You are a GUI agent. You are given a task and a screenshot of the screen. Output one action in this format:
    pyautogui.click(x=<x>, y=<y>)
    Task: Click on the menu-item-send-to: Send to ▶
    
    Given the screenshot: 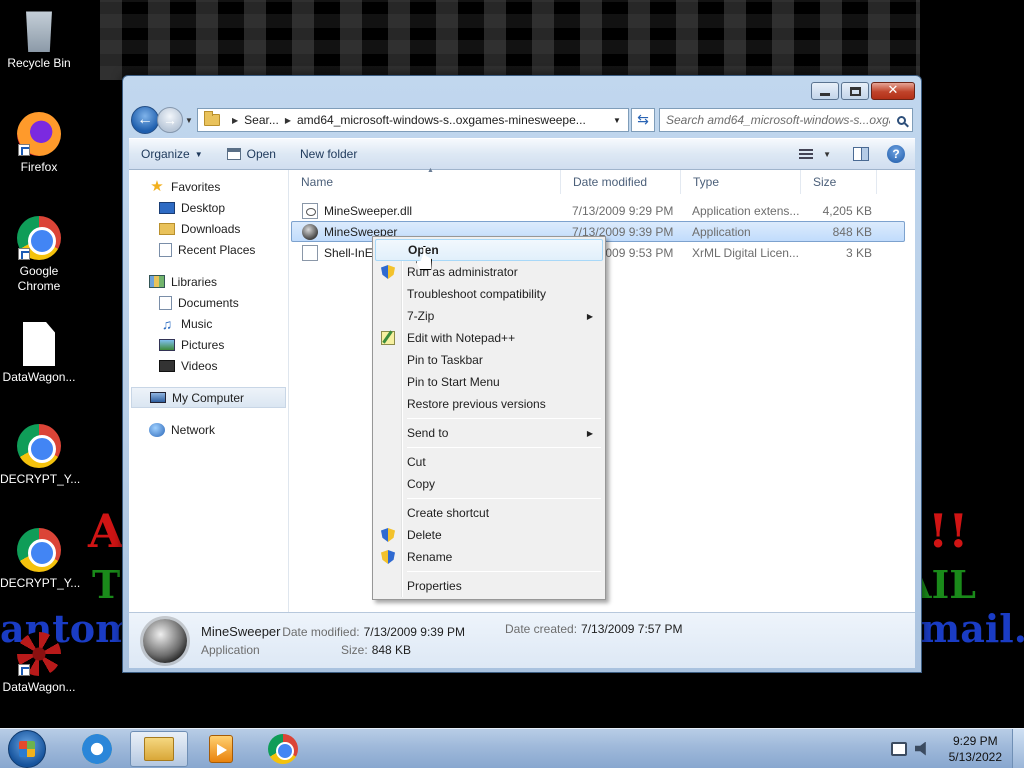 What is the action you would take?
    pyautogui.click(x=489, y=433)
    